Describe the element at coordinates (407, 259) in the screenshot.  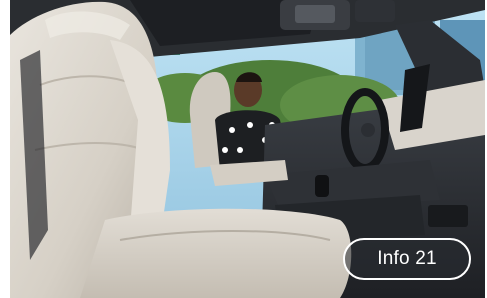
I see `info-button: Info 21` at that location.